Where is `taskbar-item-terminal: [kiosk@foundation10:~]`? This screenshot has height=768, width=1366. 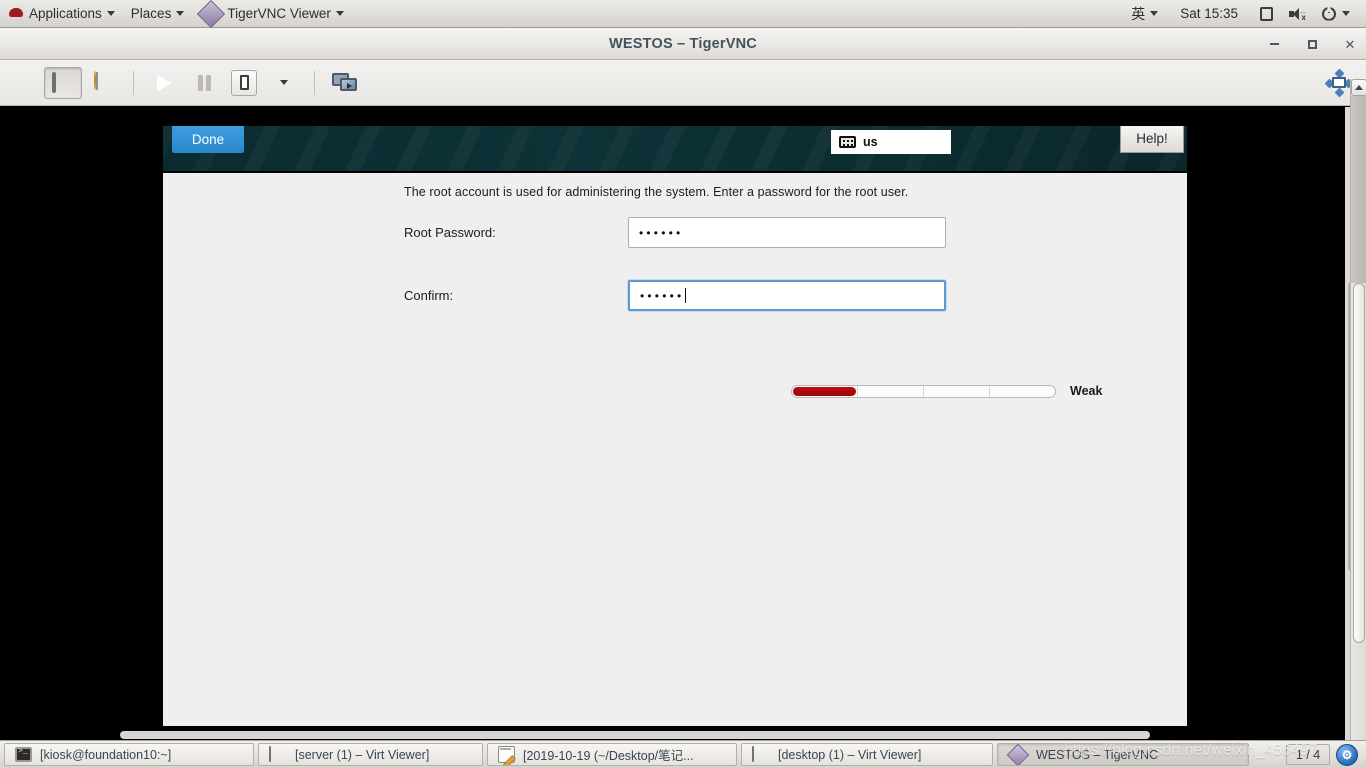 taskbar-item-terminal: [kiosk@foundation10:~] is located at coordinates (129, 754).